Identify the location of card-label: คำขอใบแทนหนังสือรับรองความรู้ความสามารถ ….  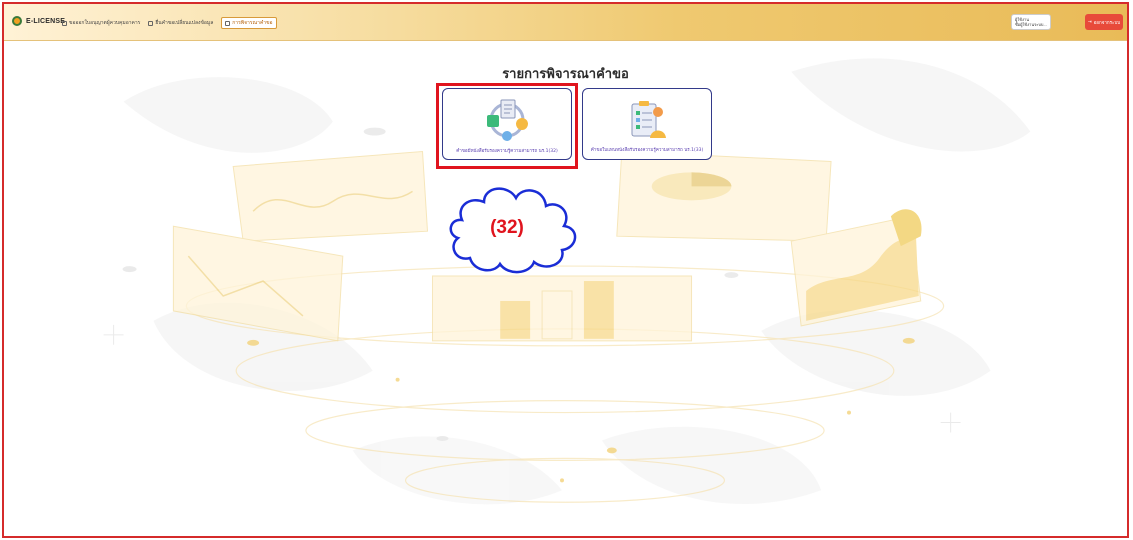
(647, 150).